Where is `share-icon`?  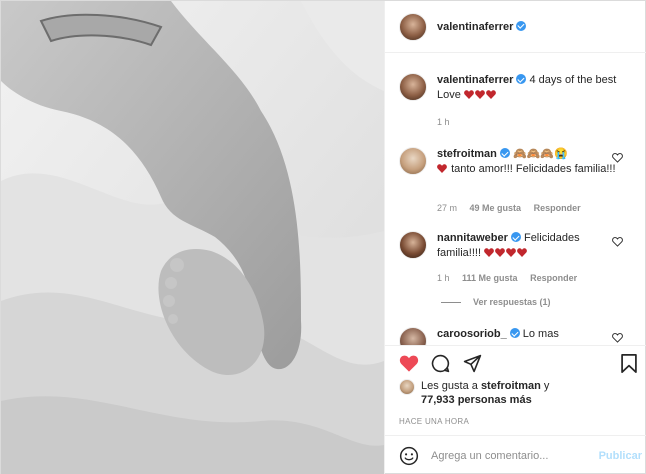 share-icon is located at coordinates (472, 363).